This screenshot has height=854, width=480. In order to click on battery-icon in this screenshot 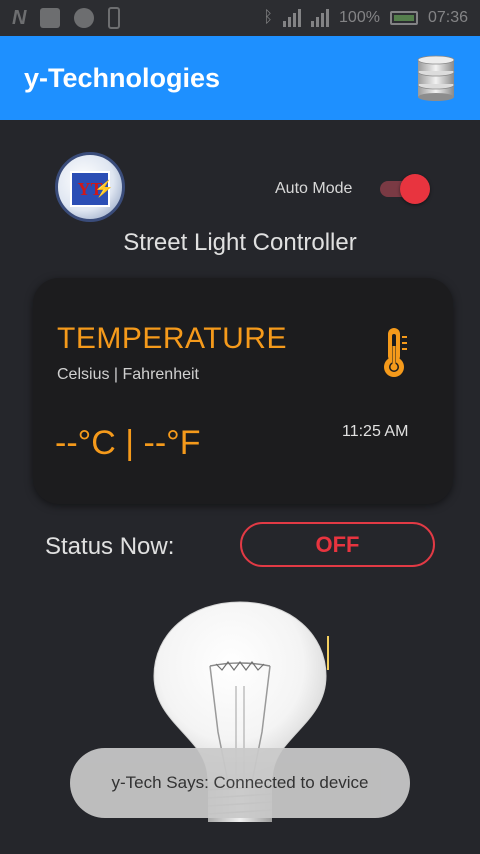, I will do `click(403, 18)`.